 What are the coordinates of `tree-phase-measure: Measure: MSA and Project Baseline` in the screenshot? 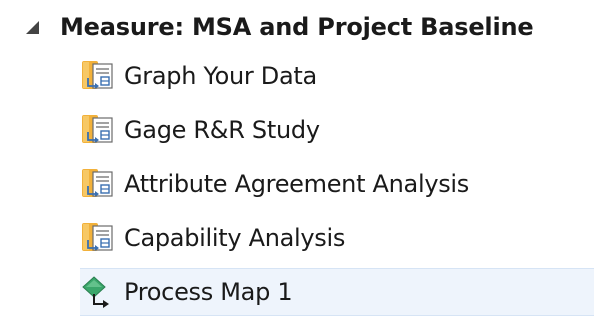 It's located at (297, 27).